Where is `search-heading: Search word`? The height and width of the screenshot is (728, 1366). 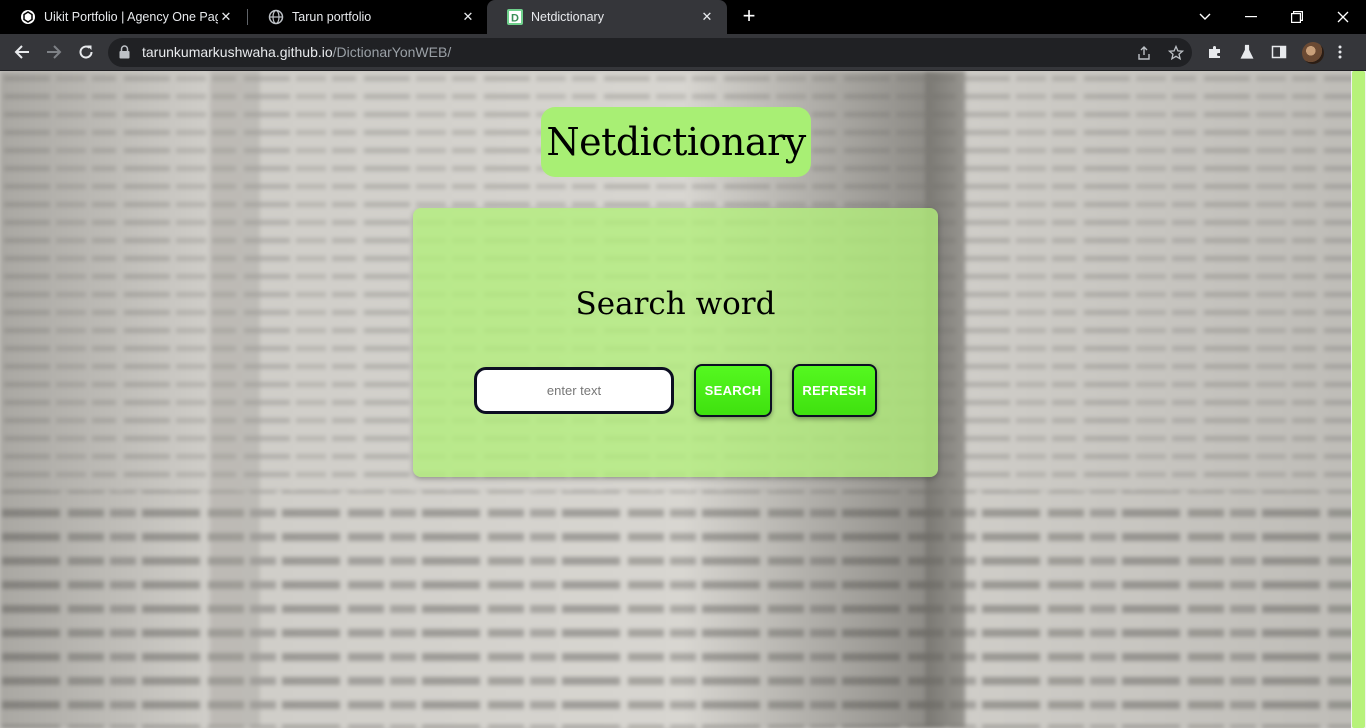
search-heading: Search word is located at coordinates (675, 304).